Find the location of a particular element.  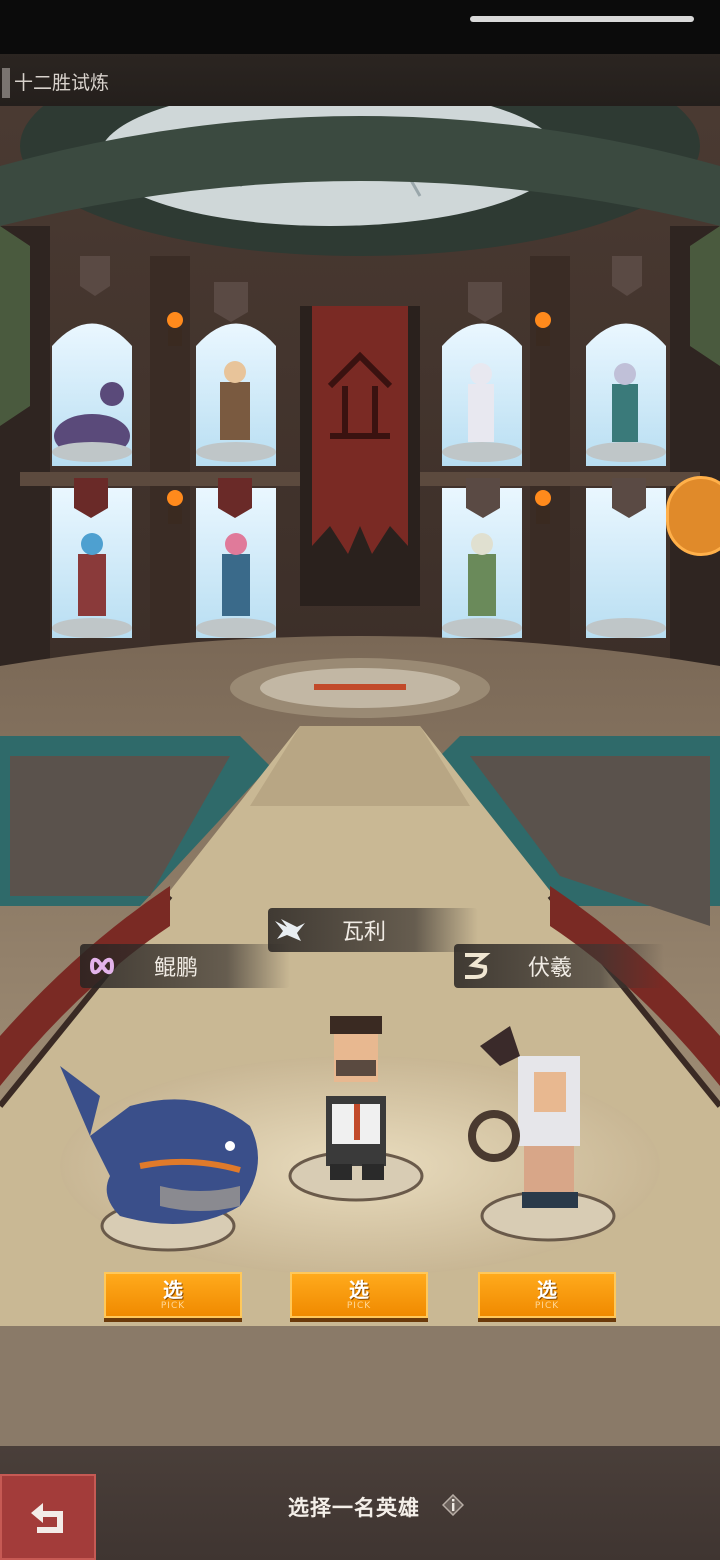

hero-name-kunpeng: 鲲鹏 is located at coordinates (176, 968).